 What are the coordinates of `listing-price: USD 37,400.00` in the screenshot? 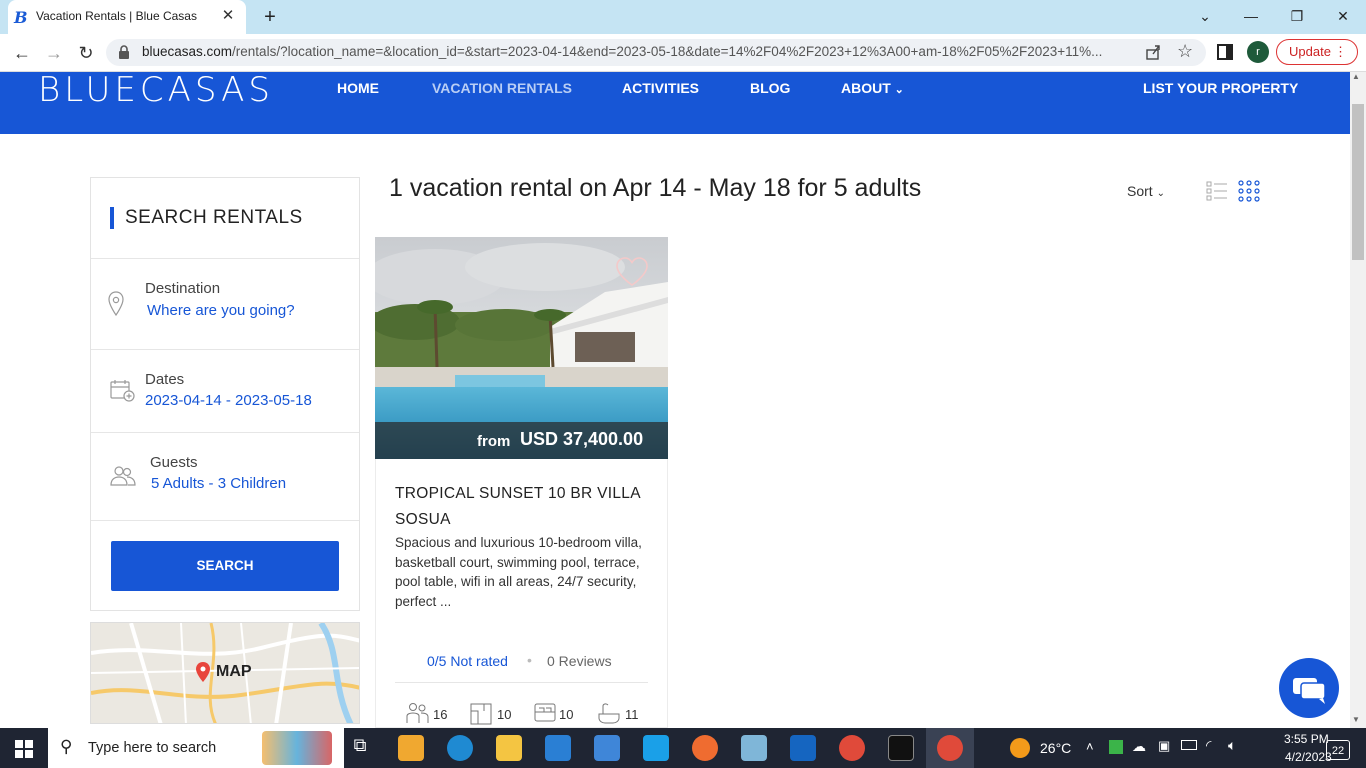 It's located at (582, 439).